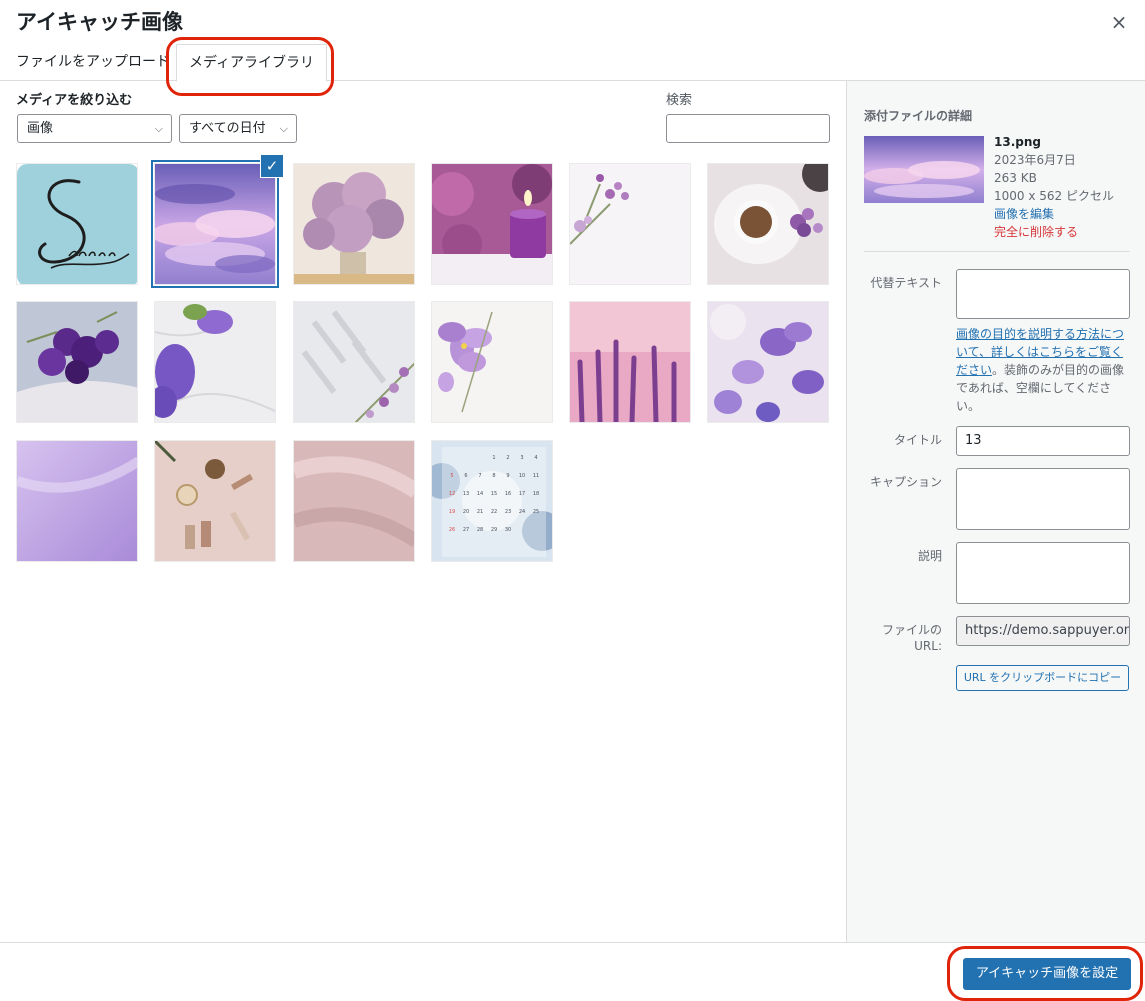  Describe the element at coordinates (466, 512) in the screenshot. I see `calendar-day-number: 20` at that location.